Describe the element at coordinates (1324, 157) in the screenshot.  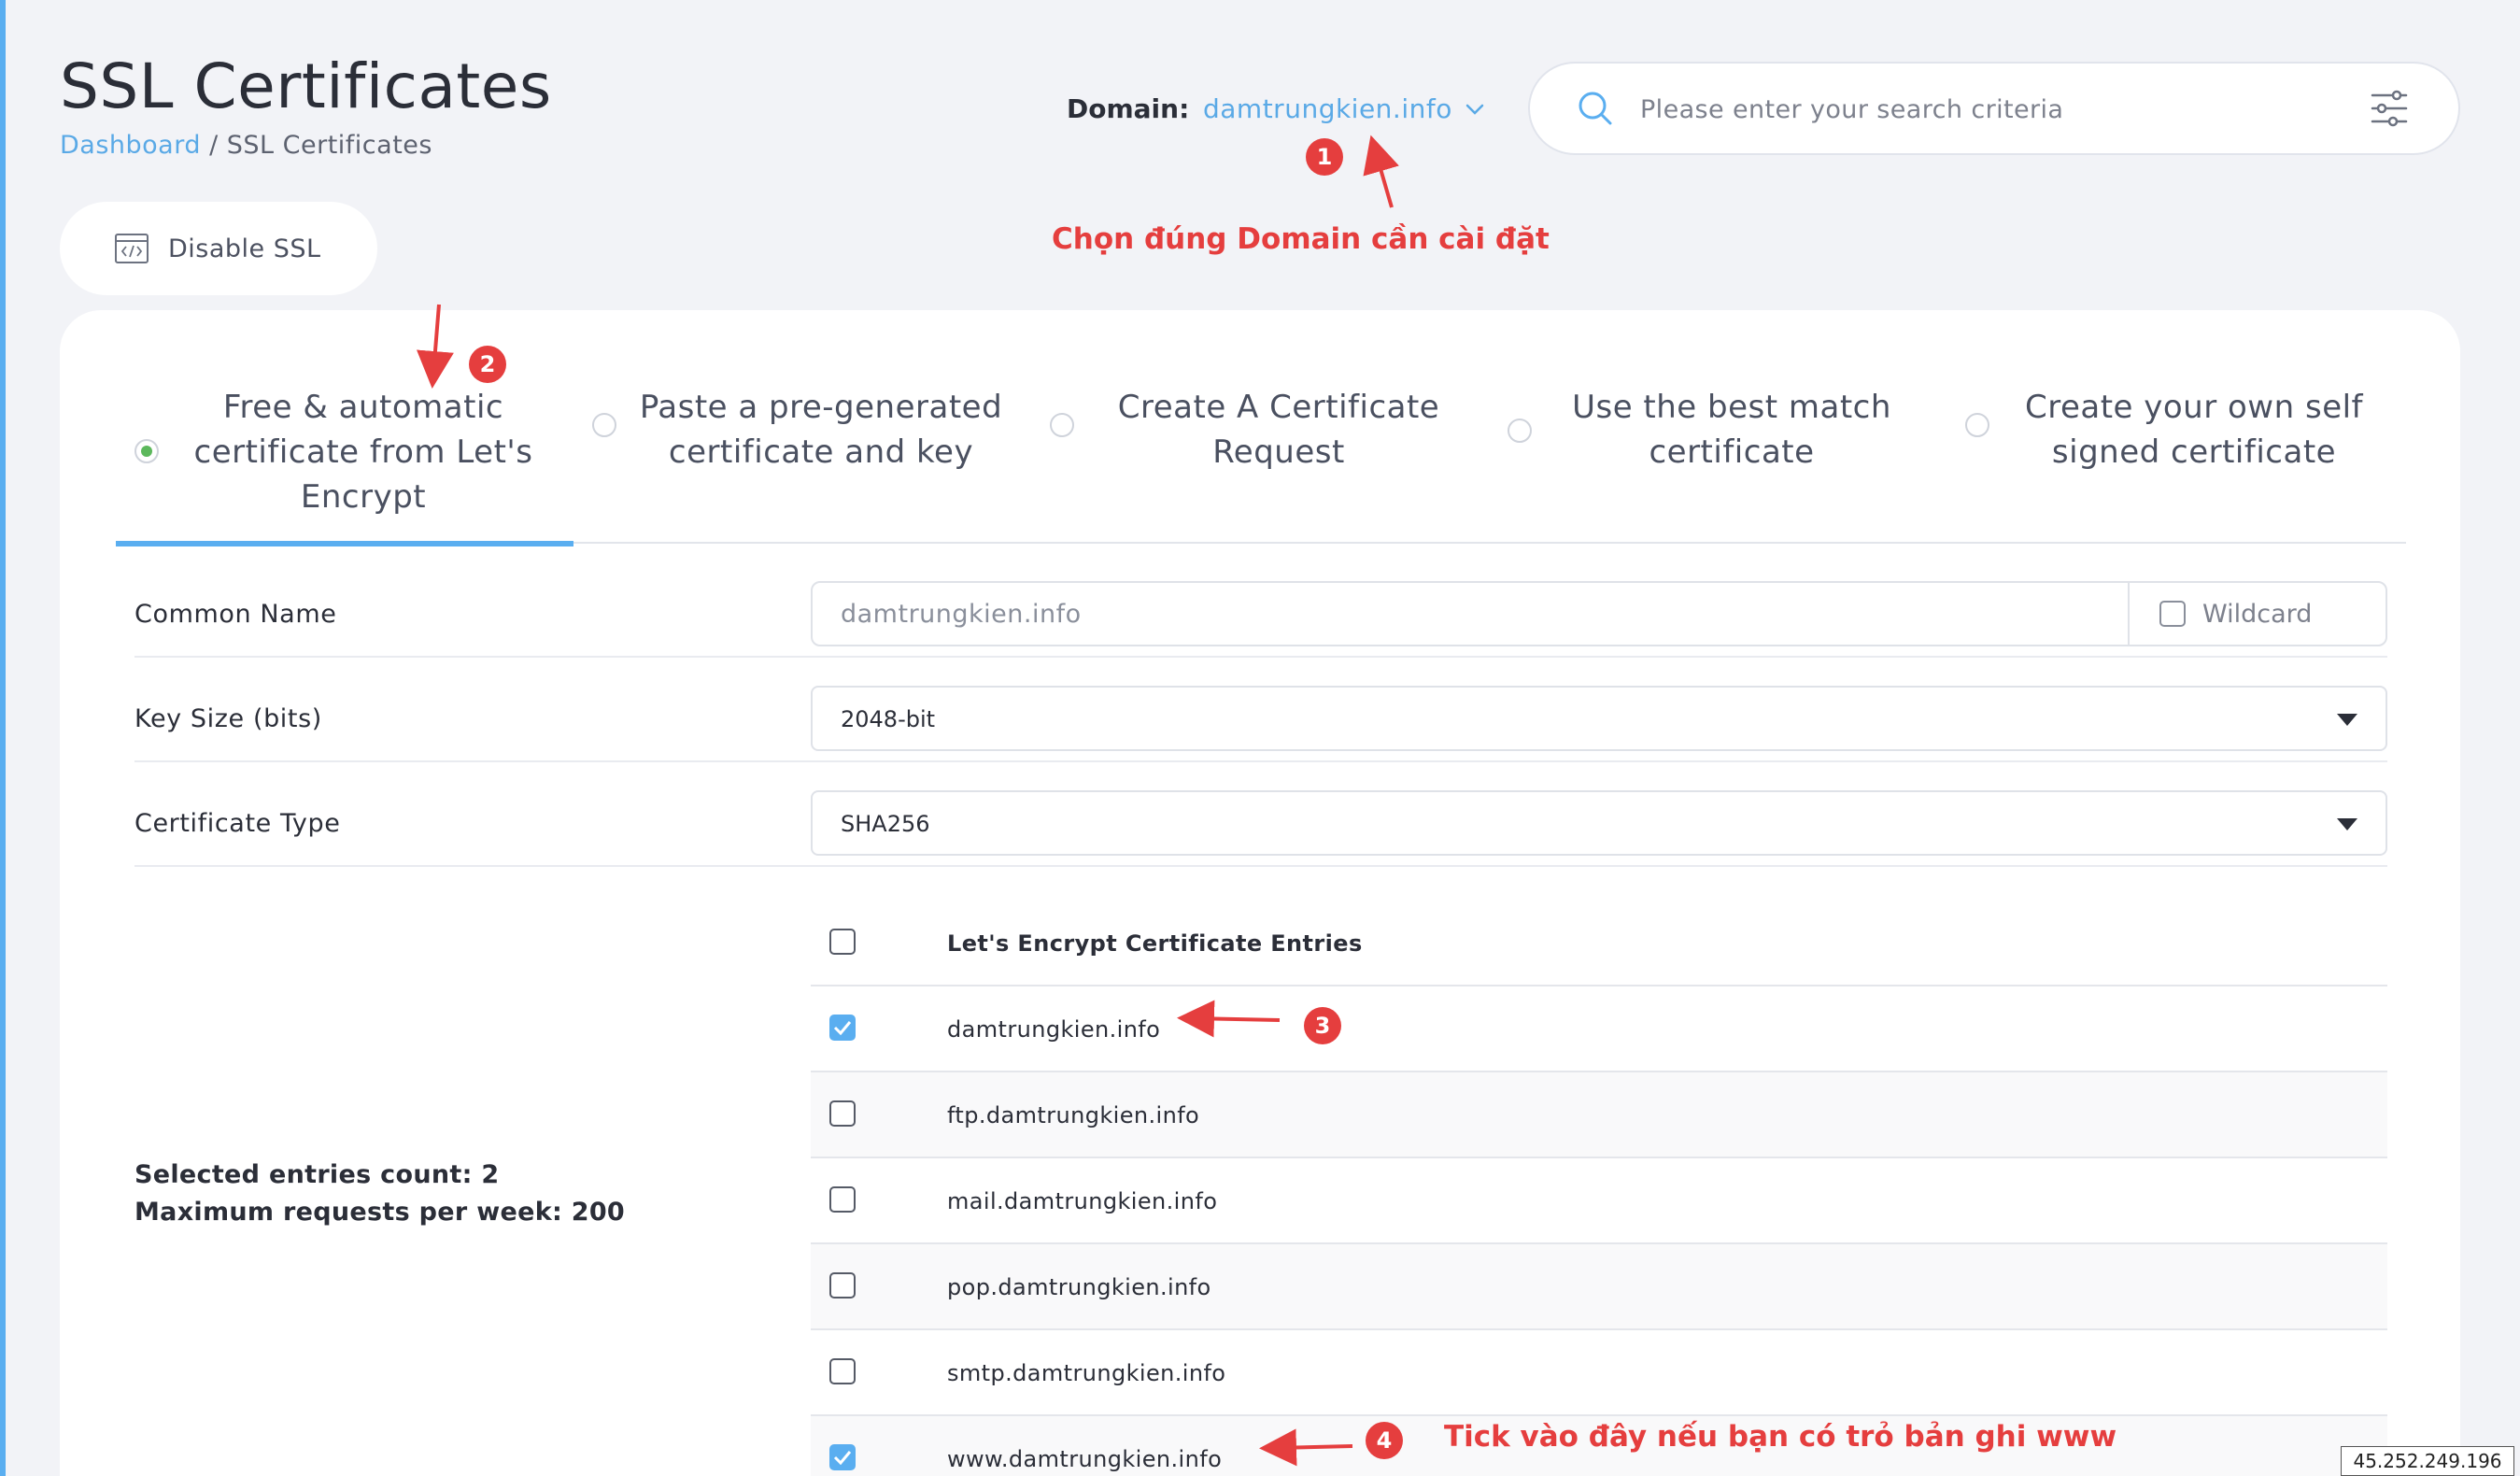
I see `annotation-badge-1: 1` at that location.